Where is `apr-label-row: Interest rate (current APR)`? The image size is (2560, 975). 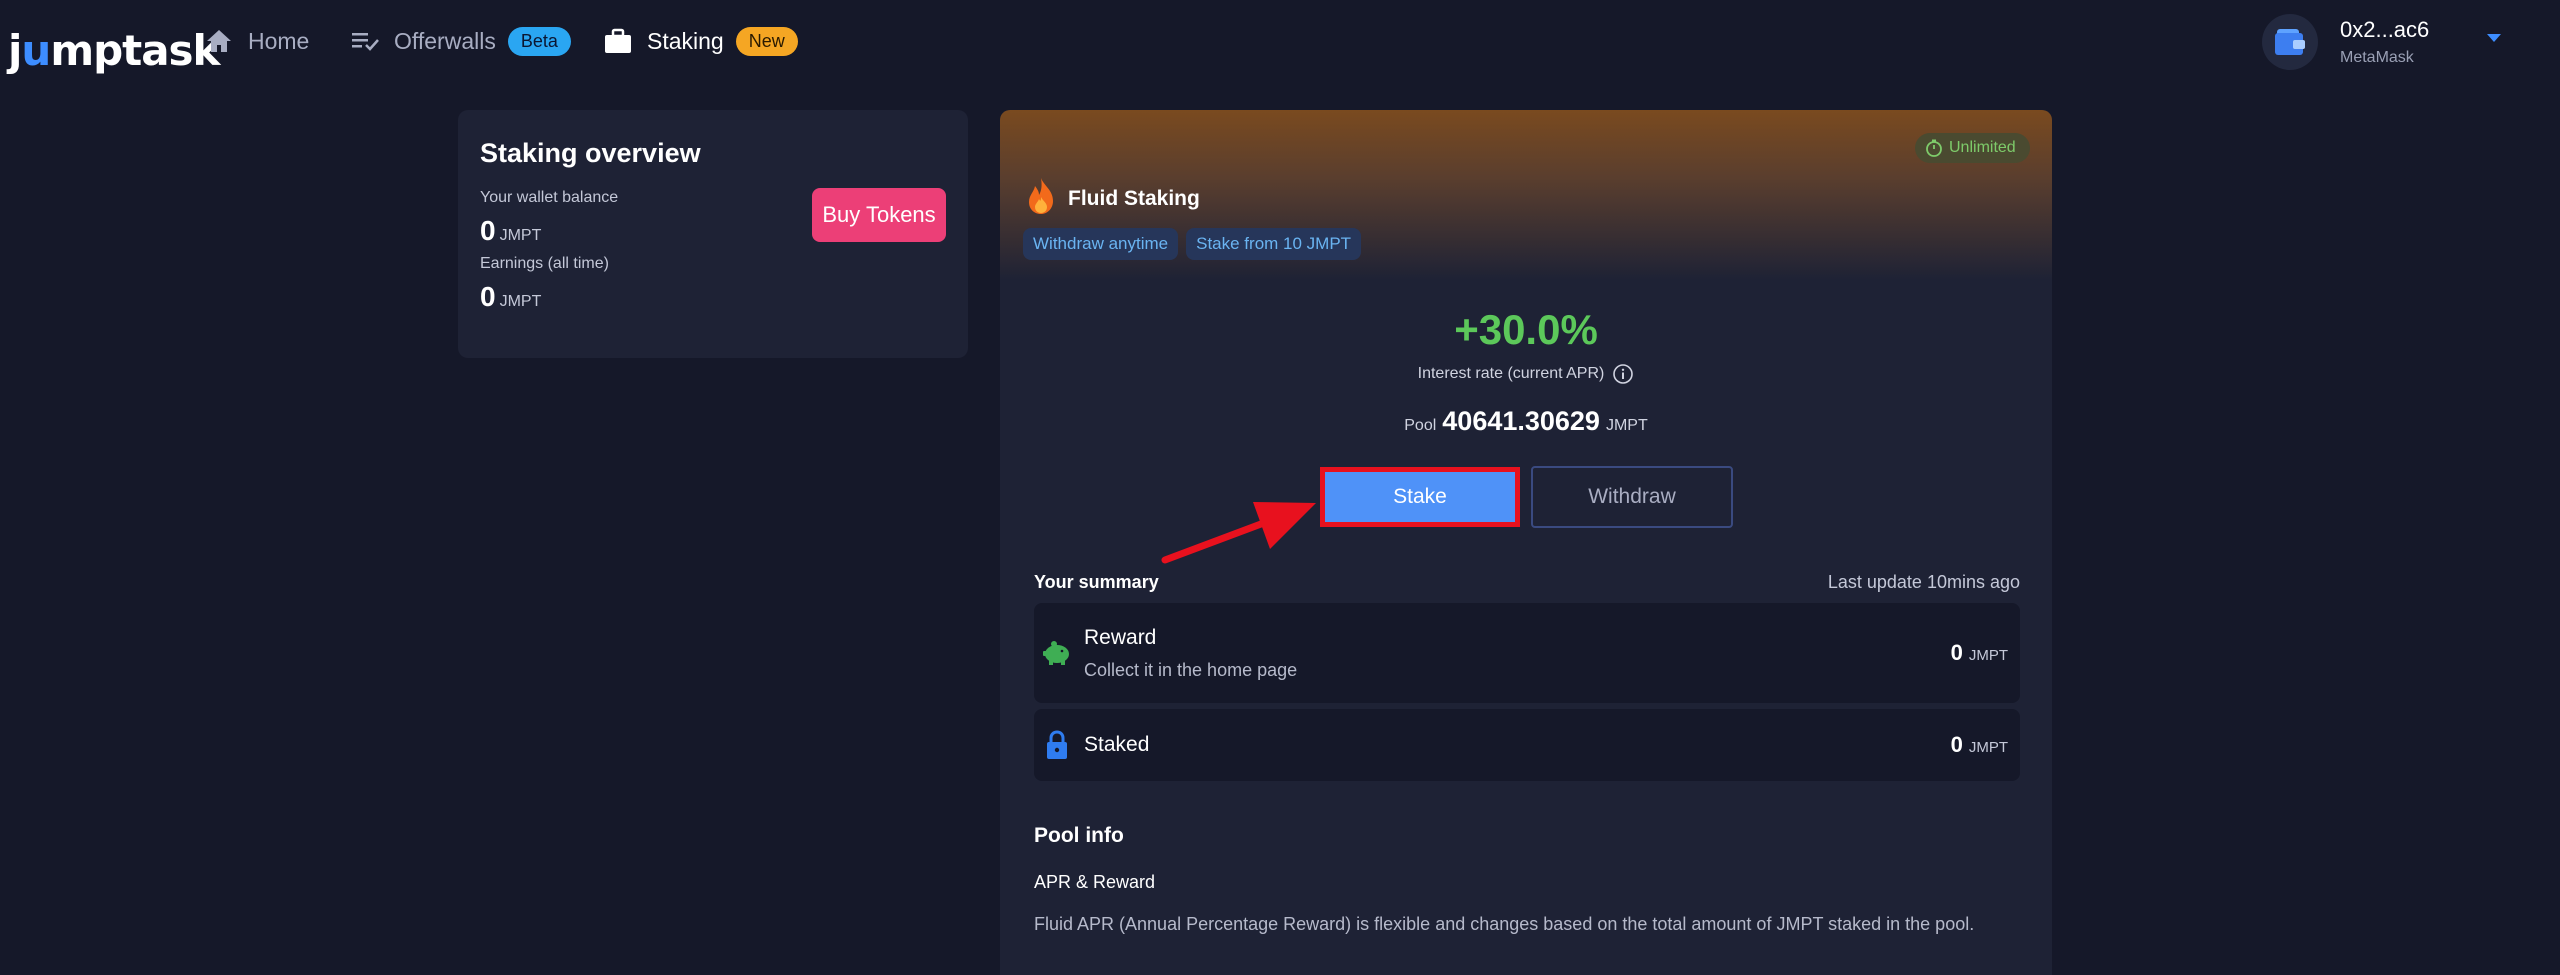 apr-label-row: Interest rate (current APR) is located at coordinates (1526, 374).